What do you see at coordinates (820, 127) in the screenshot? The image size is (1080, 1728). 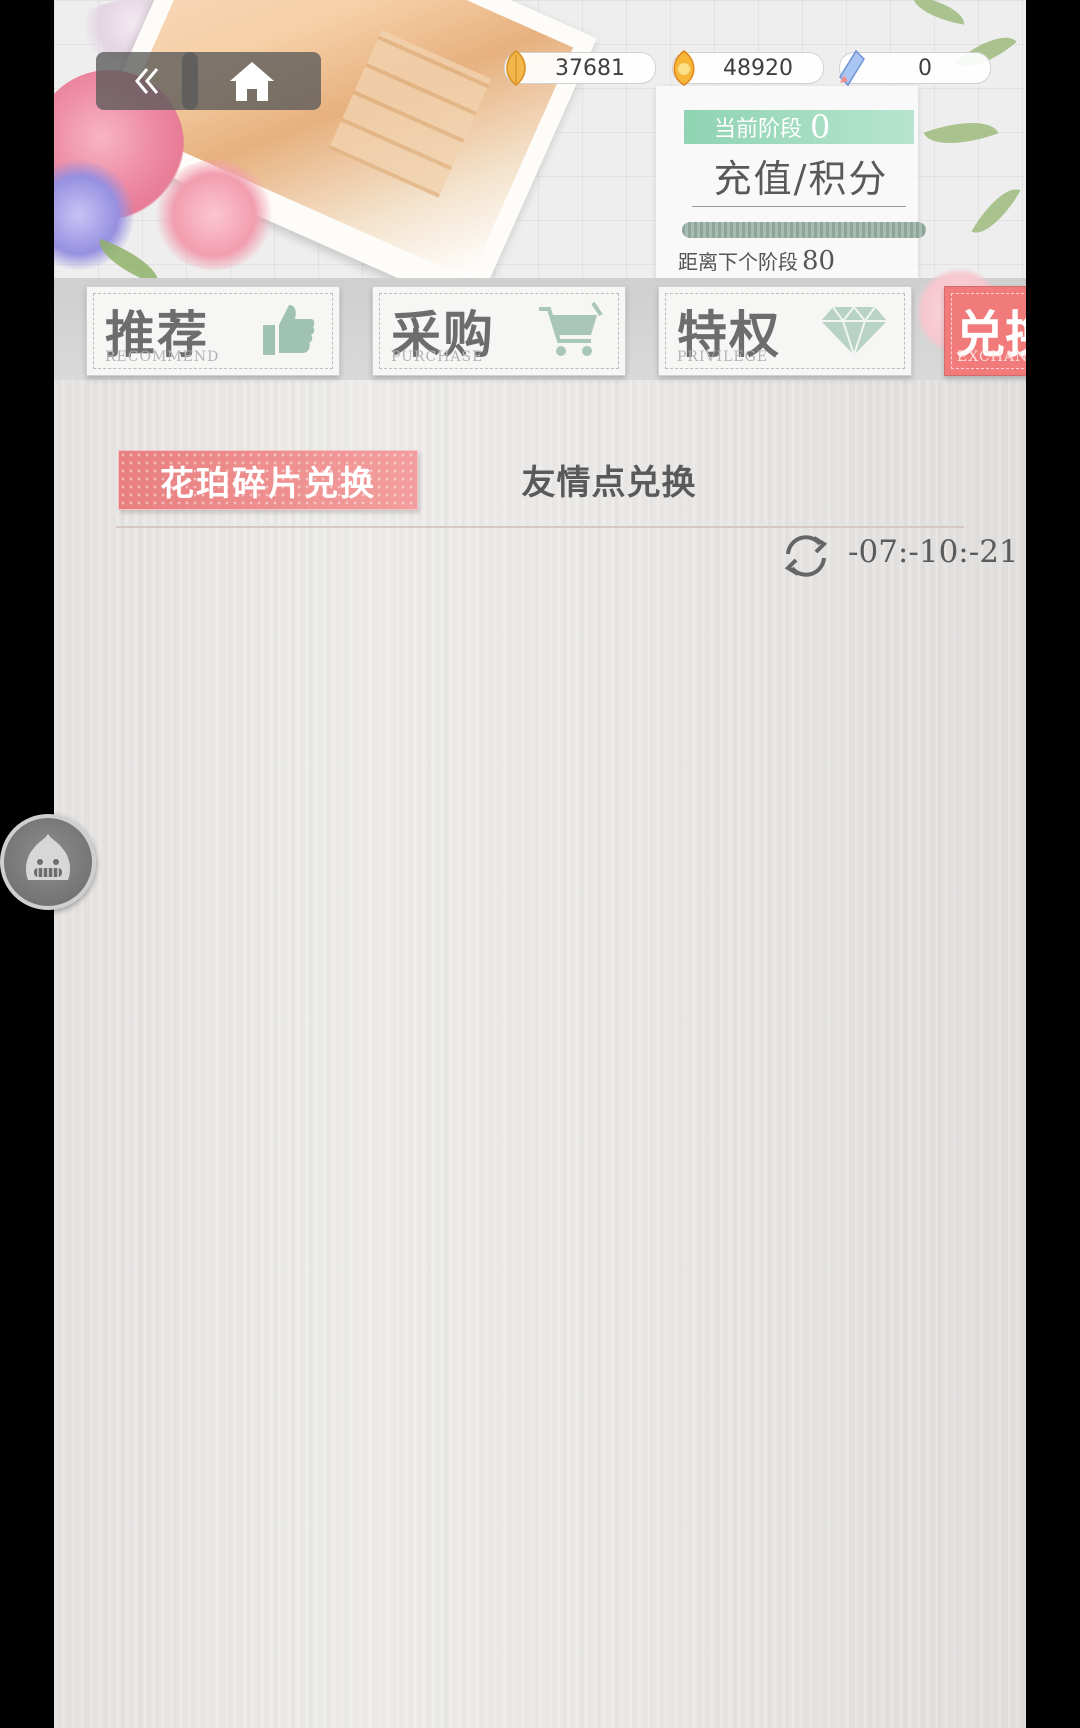 I see `stage-current: 0` at bounding box center [820, 127].